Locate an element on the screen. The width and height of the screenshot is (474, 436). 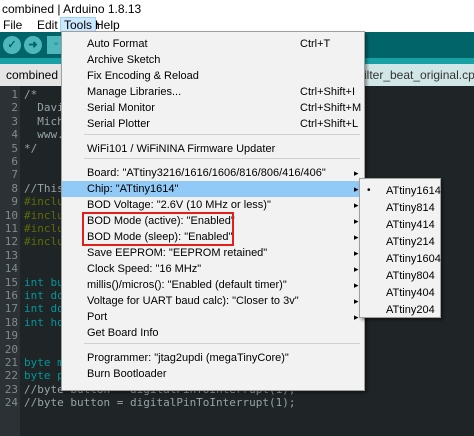
menu-item-label: Save EEPROM: "EEPROM retained" is located at coordinates (177, 253).